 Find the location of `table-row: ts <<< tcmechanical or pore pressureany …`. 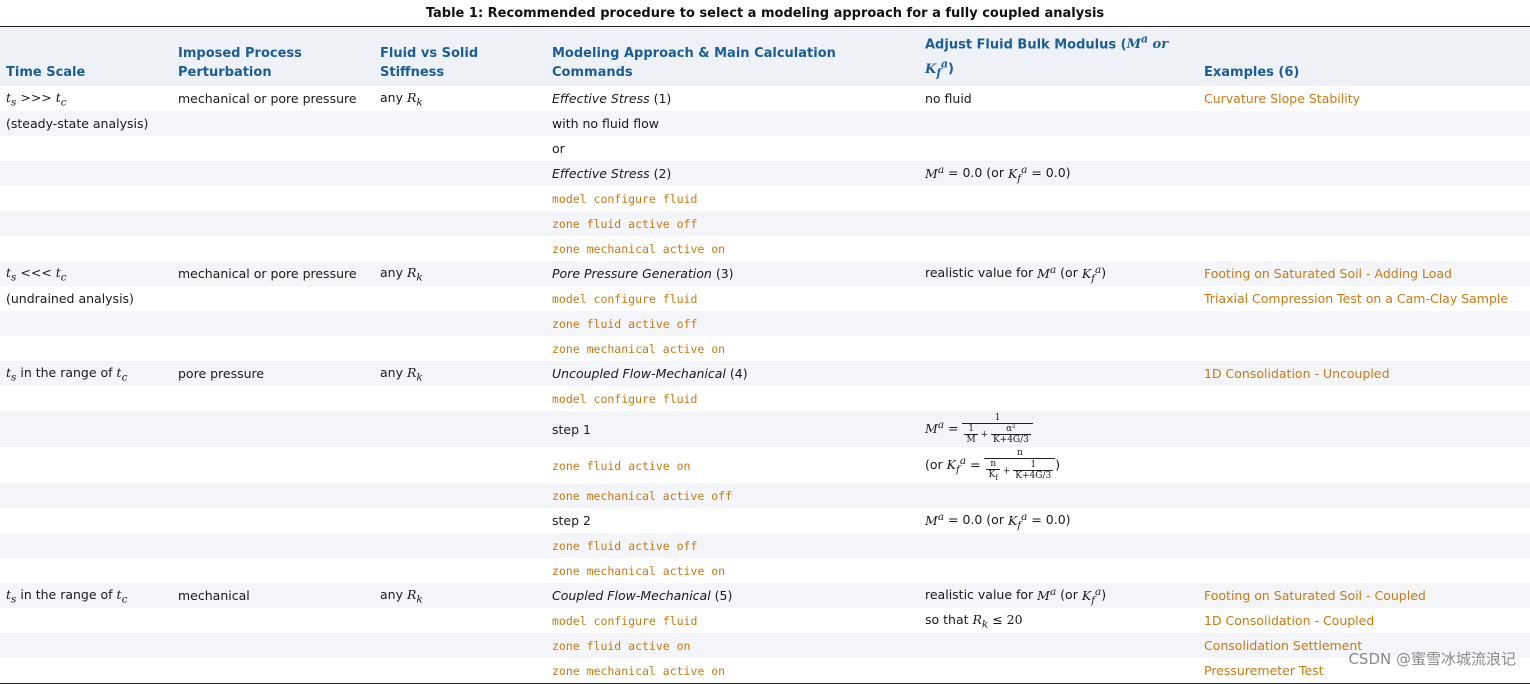

table-row: ts <<< tcmechanical or pore pressureany … is located at coordinates (765, 273).